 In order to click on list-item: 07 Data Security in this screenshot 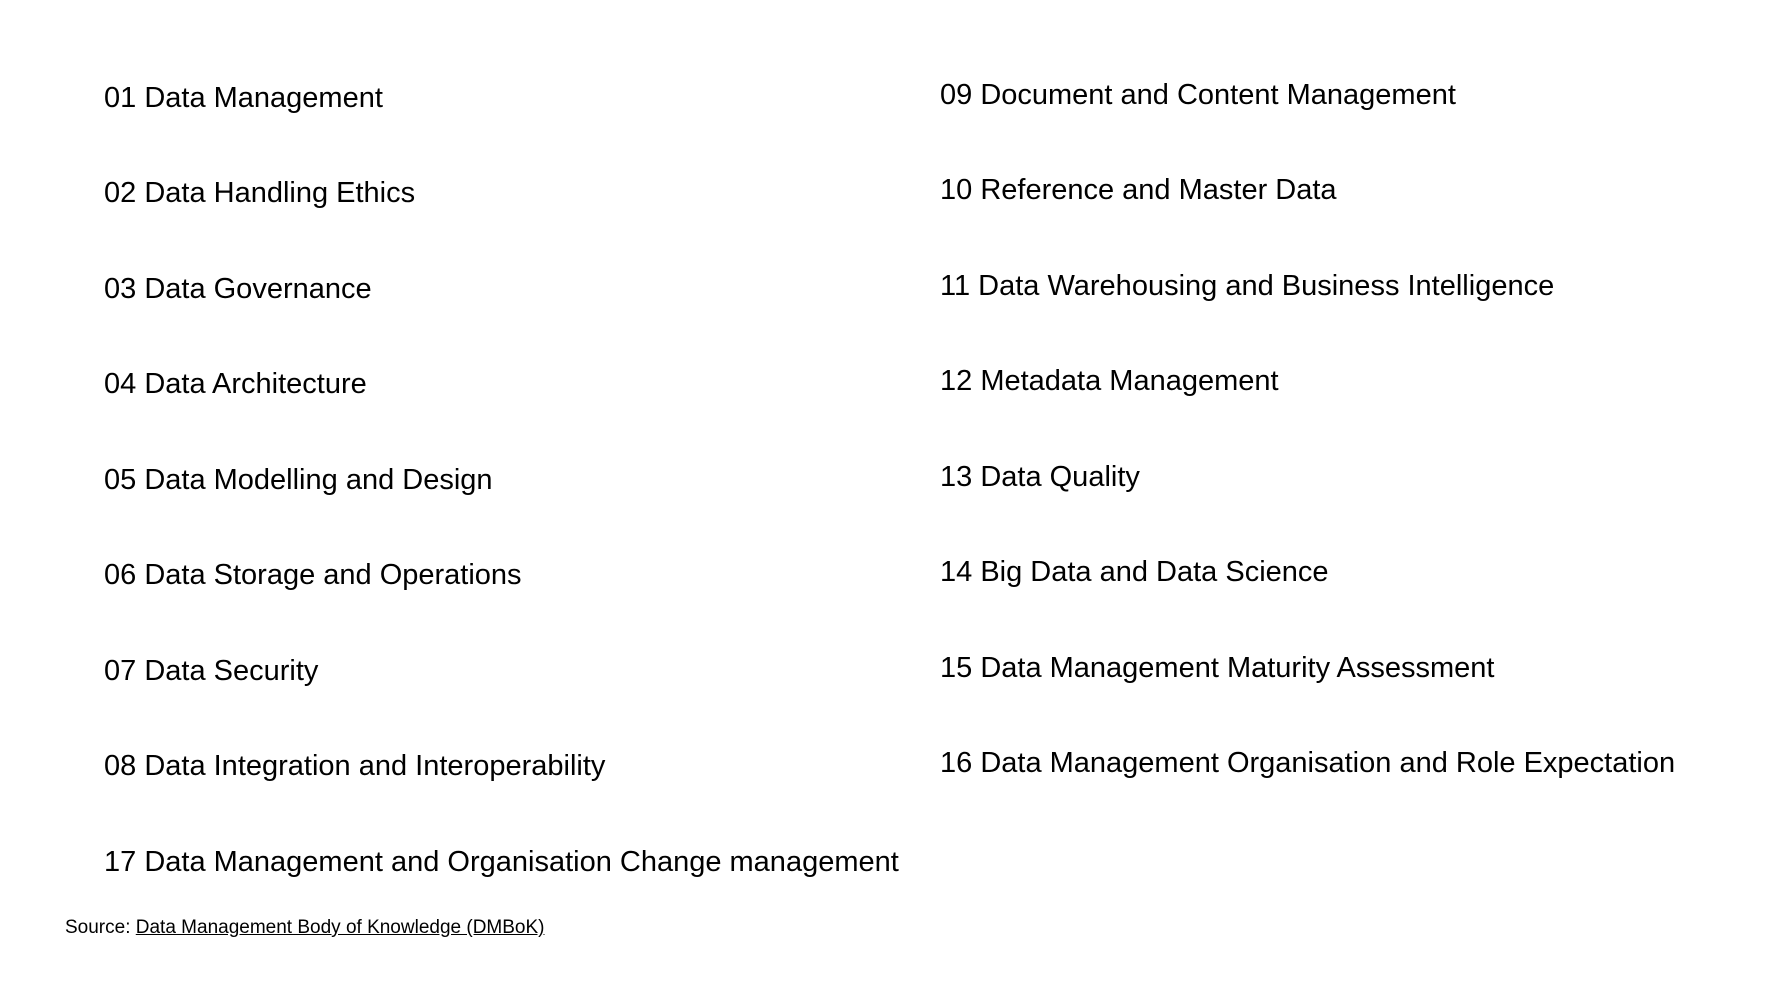, I will do `click(211, 671)`.